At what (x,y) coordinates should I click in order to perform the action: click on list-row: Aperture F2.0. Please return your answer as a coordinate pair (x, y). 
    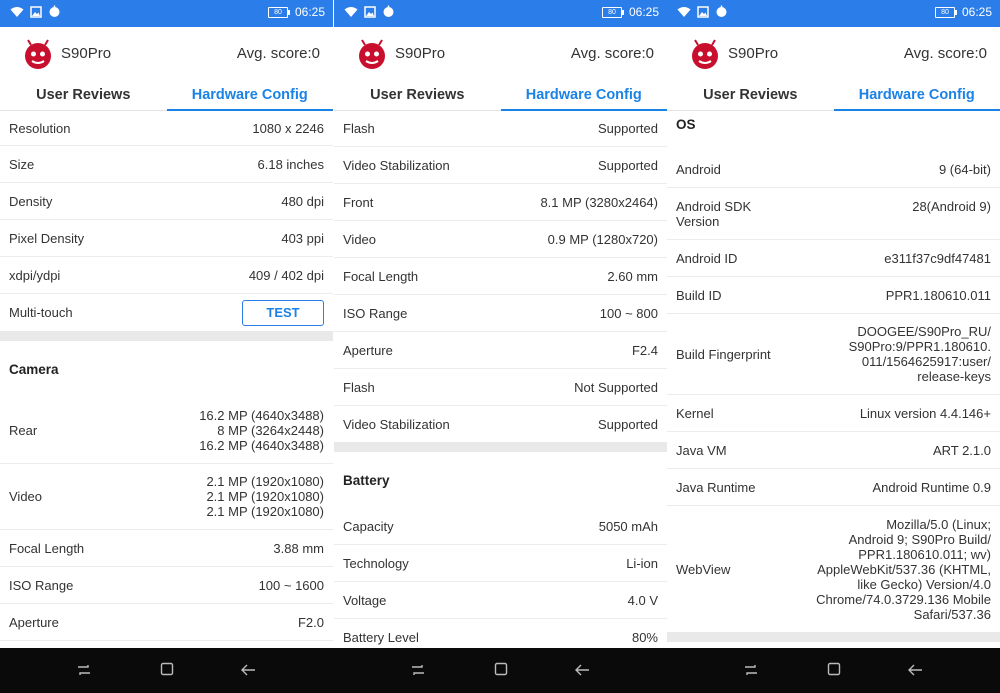
    Looking at the image, I should click on (166, 622).